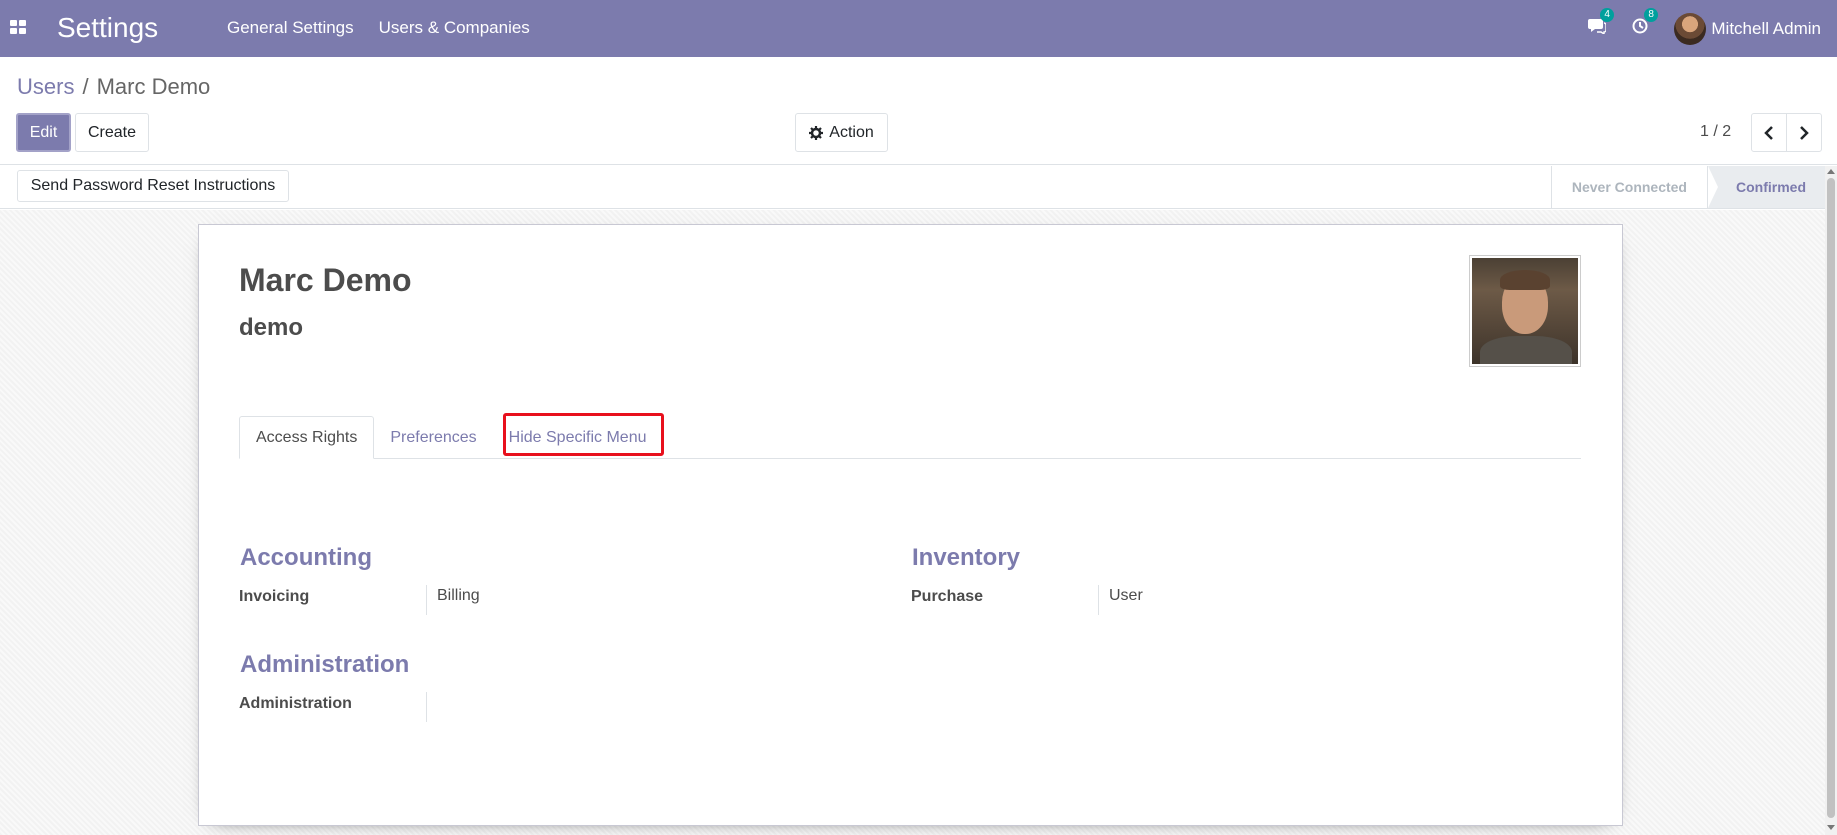 The image size is (1837, 835). I want to click on scrollbar-thumb, so click(1831, 498).